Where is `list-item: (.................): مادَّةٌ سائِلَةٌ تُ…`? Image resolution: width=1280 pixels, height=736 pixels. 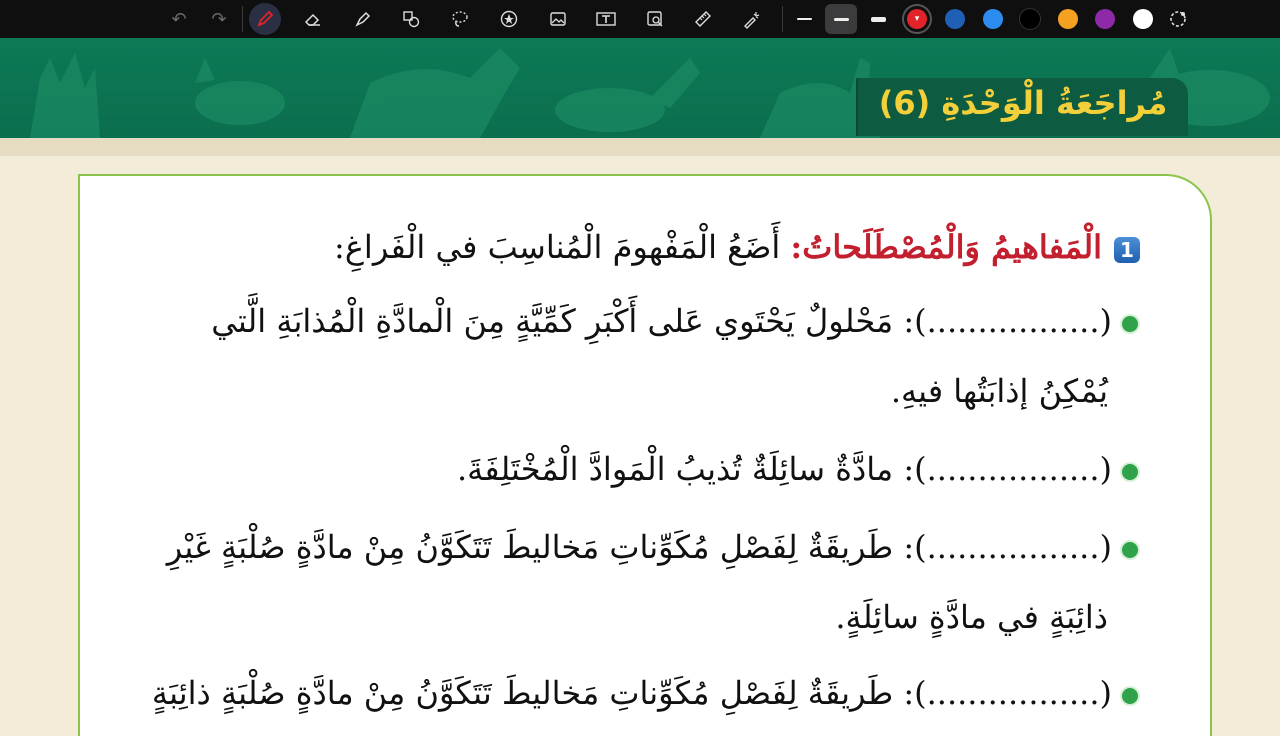
list-item: (.................): مادَّةٌ سائِلَةٌ تُ… is located at coordinates (797, 469).